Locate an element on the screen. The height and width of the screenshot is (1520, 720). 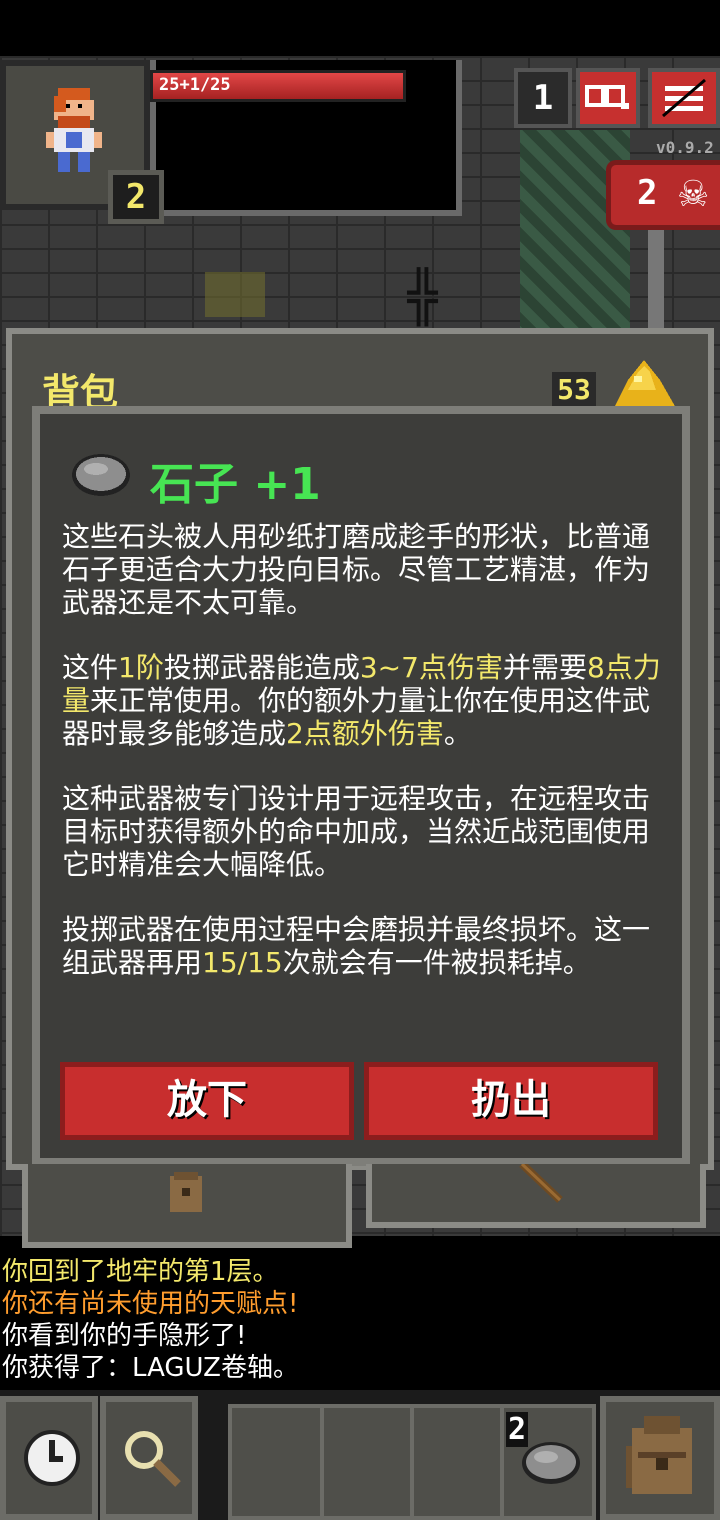
item-name: 石子 +1 is located at coordinates (235, 484).